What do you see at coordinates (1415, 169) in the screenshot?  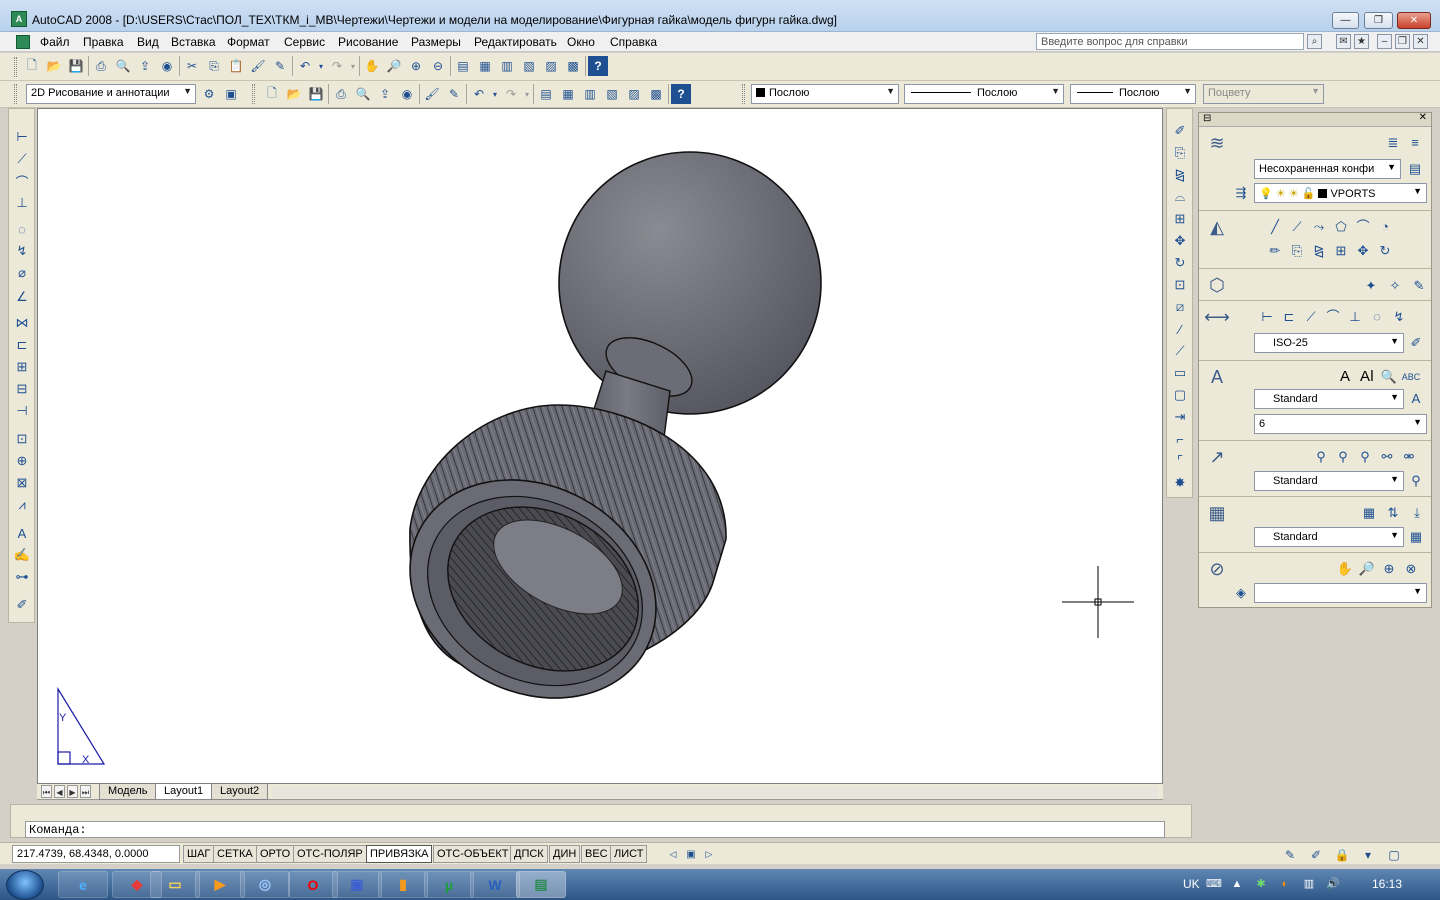 I see `layer-state-manager-icon: ▤` at bounding box center [1415, 169].